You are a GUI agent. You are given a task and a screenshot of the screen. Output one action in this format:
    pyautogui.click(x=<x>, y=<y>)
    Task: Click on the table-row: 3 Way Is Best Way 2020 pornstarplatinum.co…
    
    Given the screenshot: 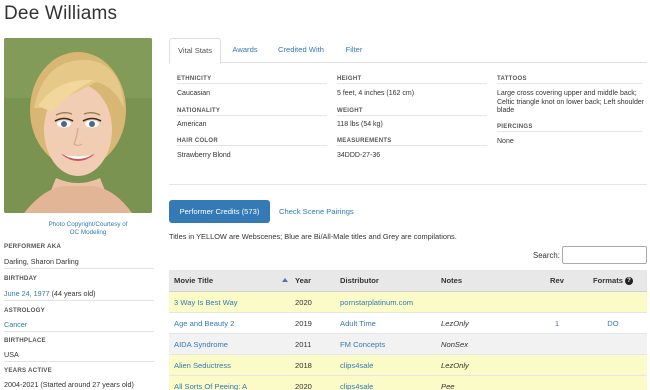 What is the action you would take?
    pyautogui.click(x=408, y=302)
    